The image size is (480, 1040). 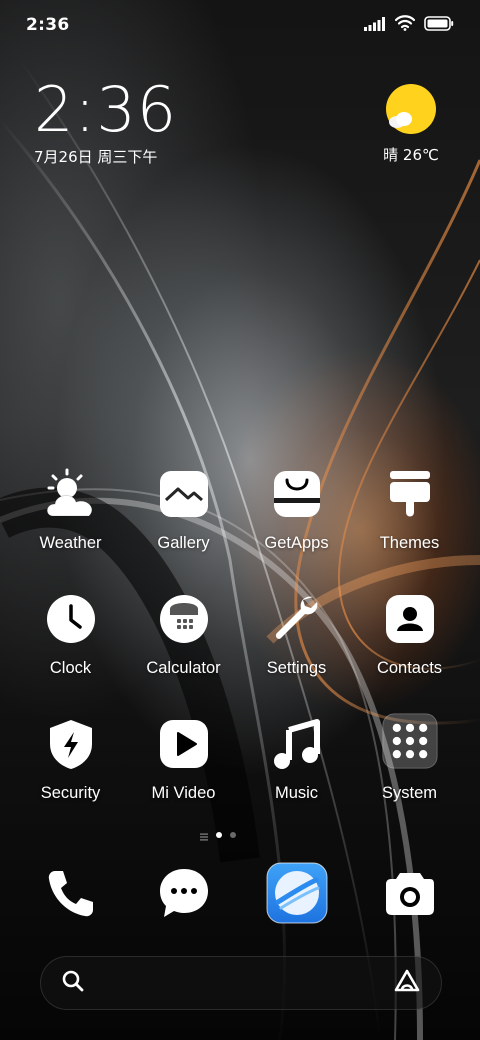 What do you see at coordinates (70, 543) in the screenshot?
I see `app-label: Weather` at bounding box center [70, 543].